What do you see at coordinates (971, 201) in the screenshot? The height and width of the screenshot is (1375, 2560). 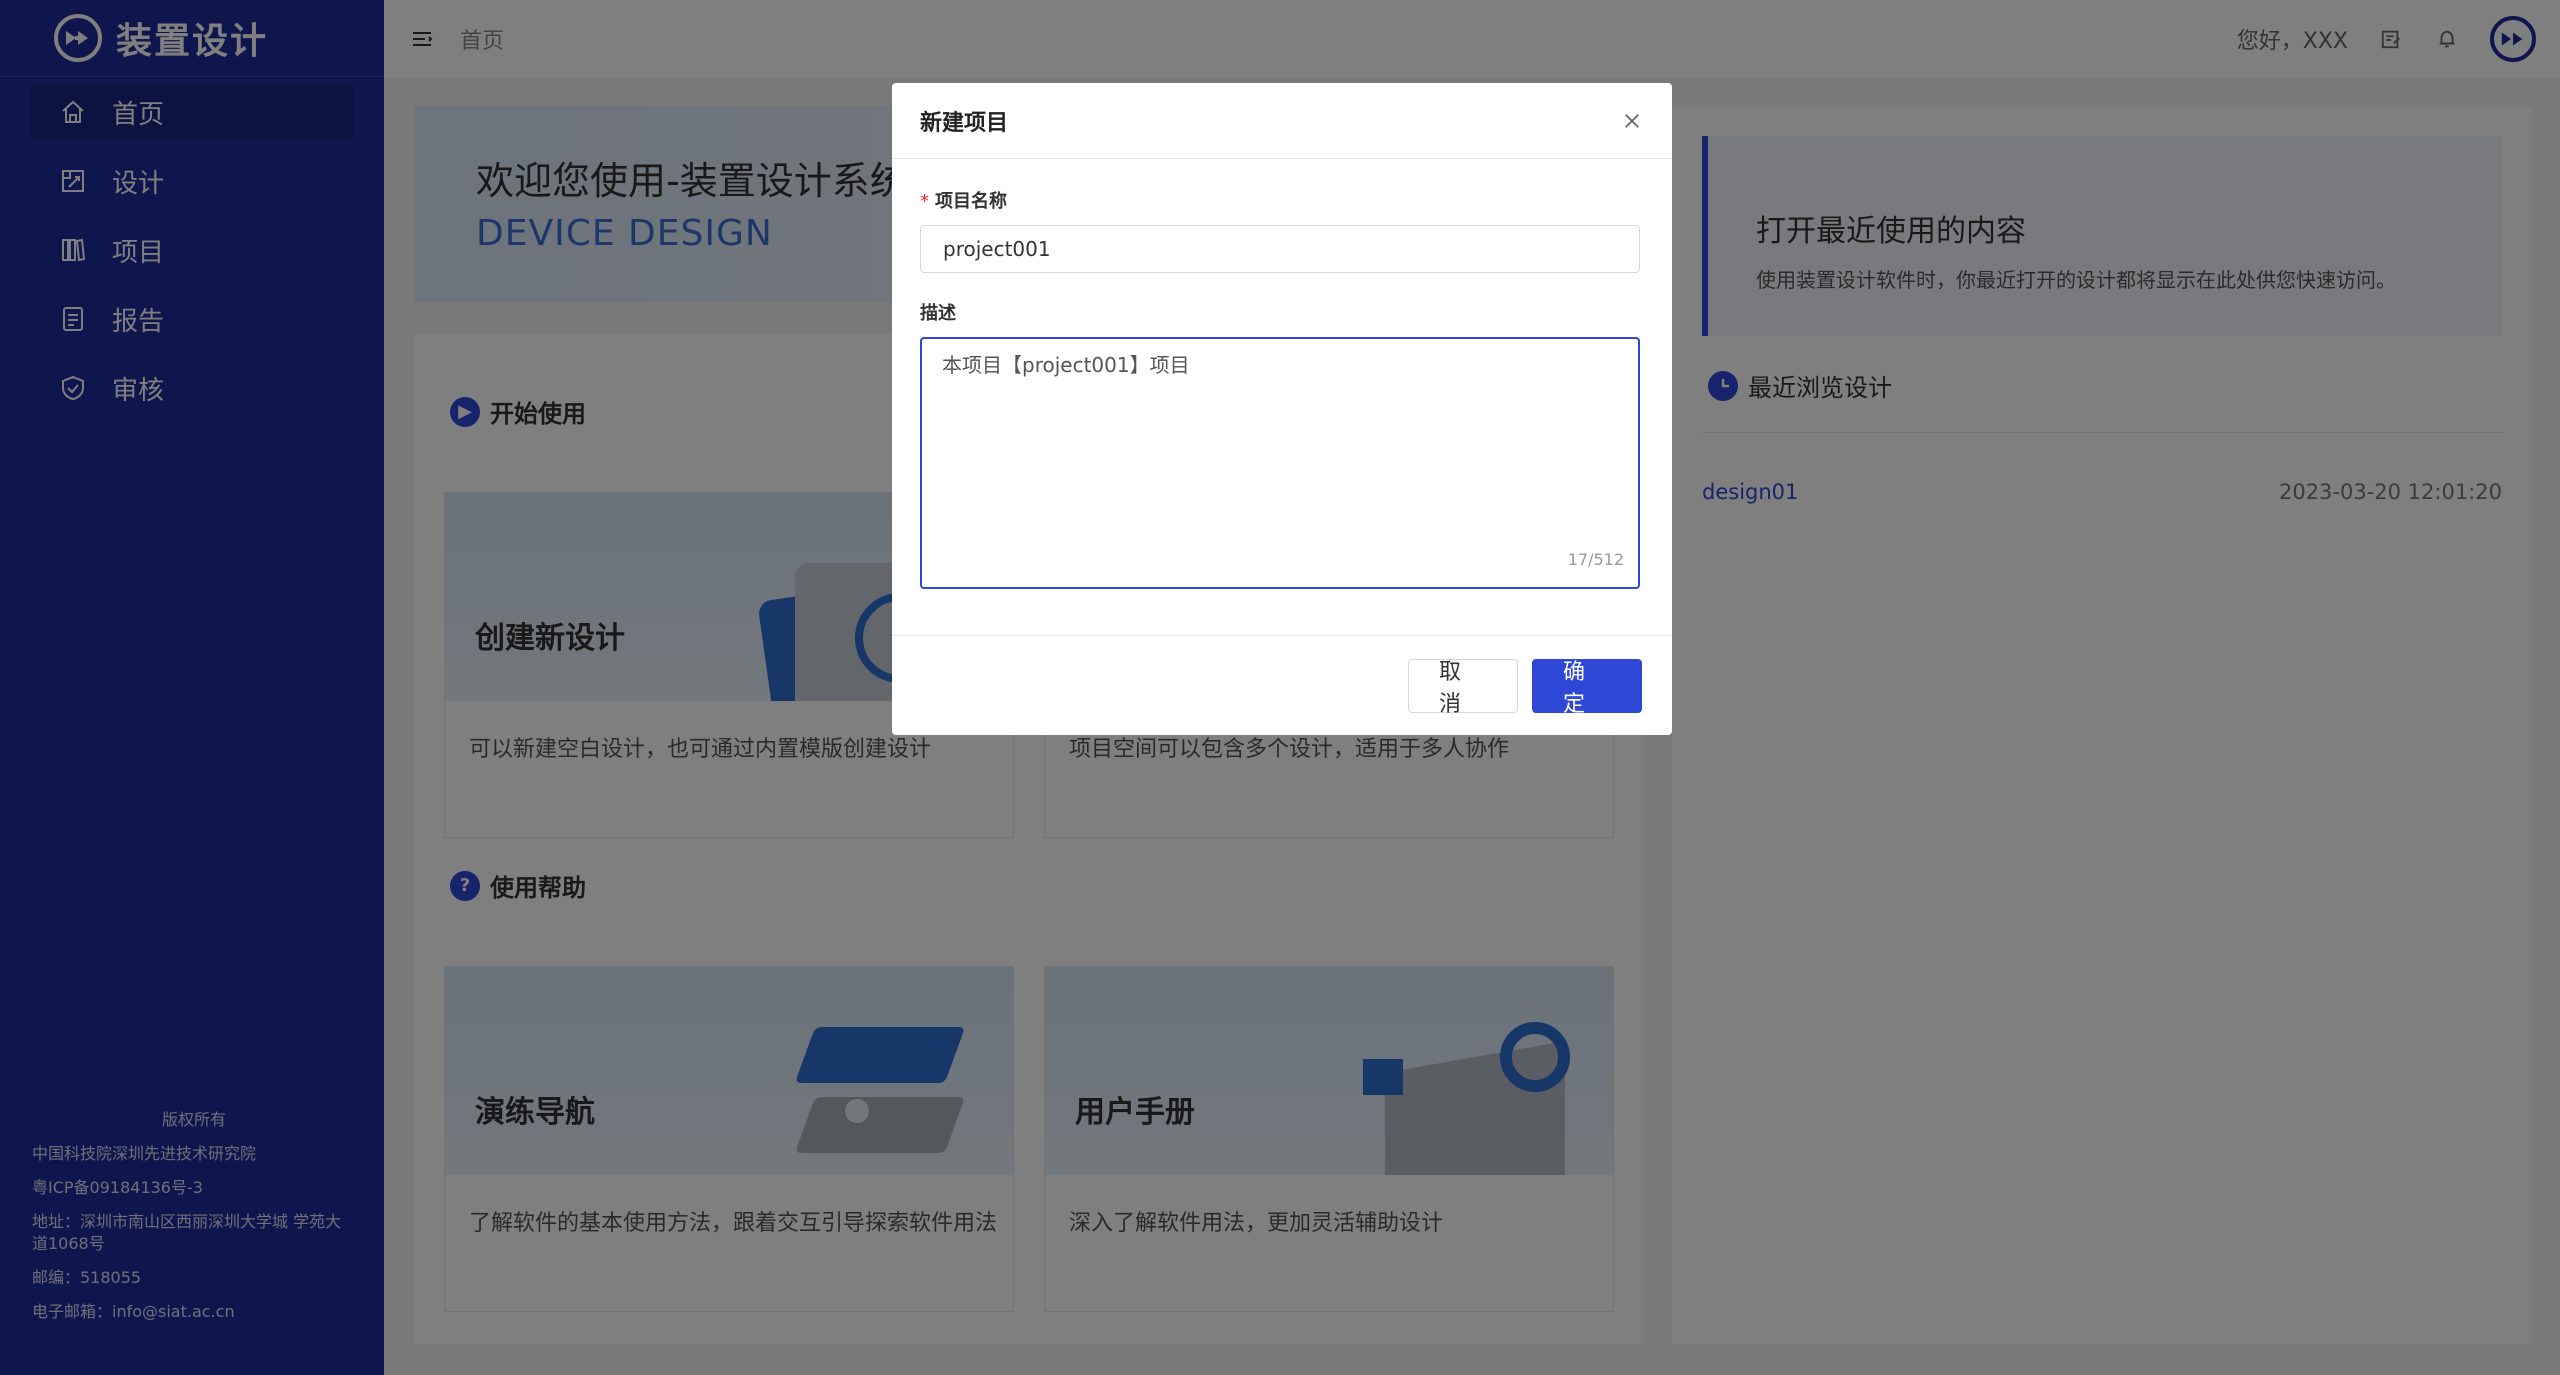 I see `project-name-label-text: 项目名称` at bounding box center [971, 201].